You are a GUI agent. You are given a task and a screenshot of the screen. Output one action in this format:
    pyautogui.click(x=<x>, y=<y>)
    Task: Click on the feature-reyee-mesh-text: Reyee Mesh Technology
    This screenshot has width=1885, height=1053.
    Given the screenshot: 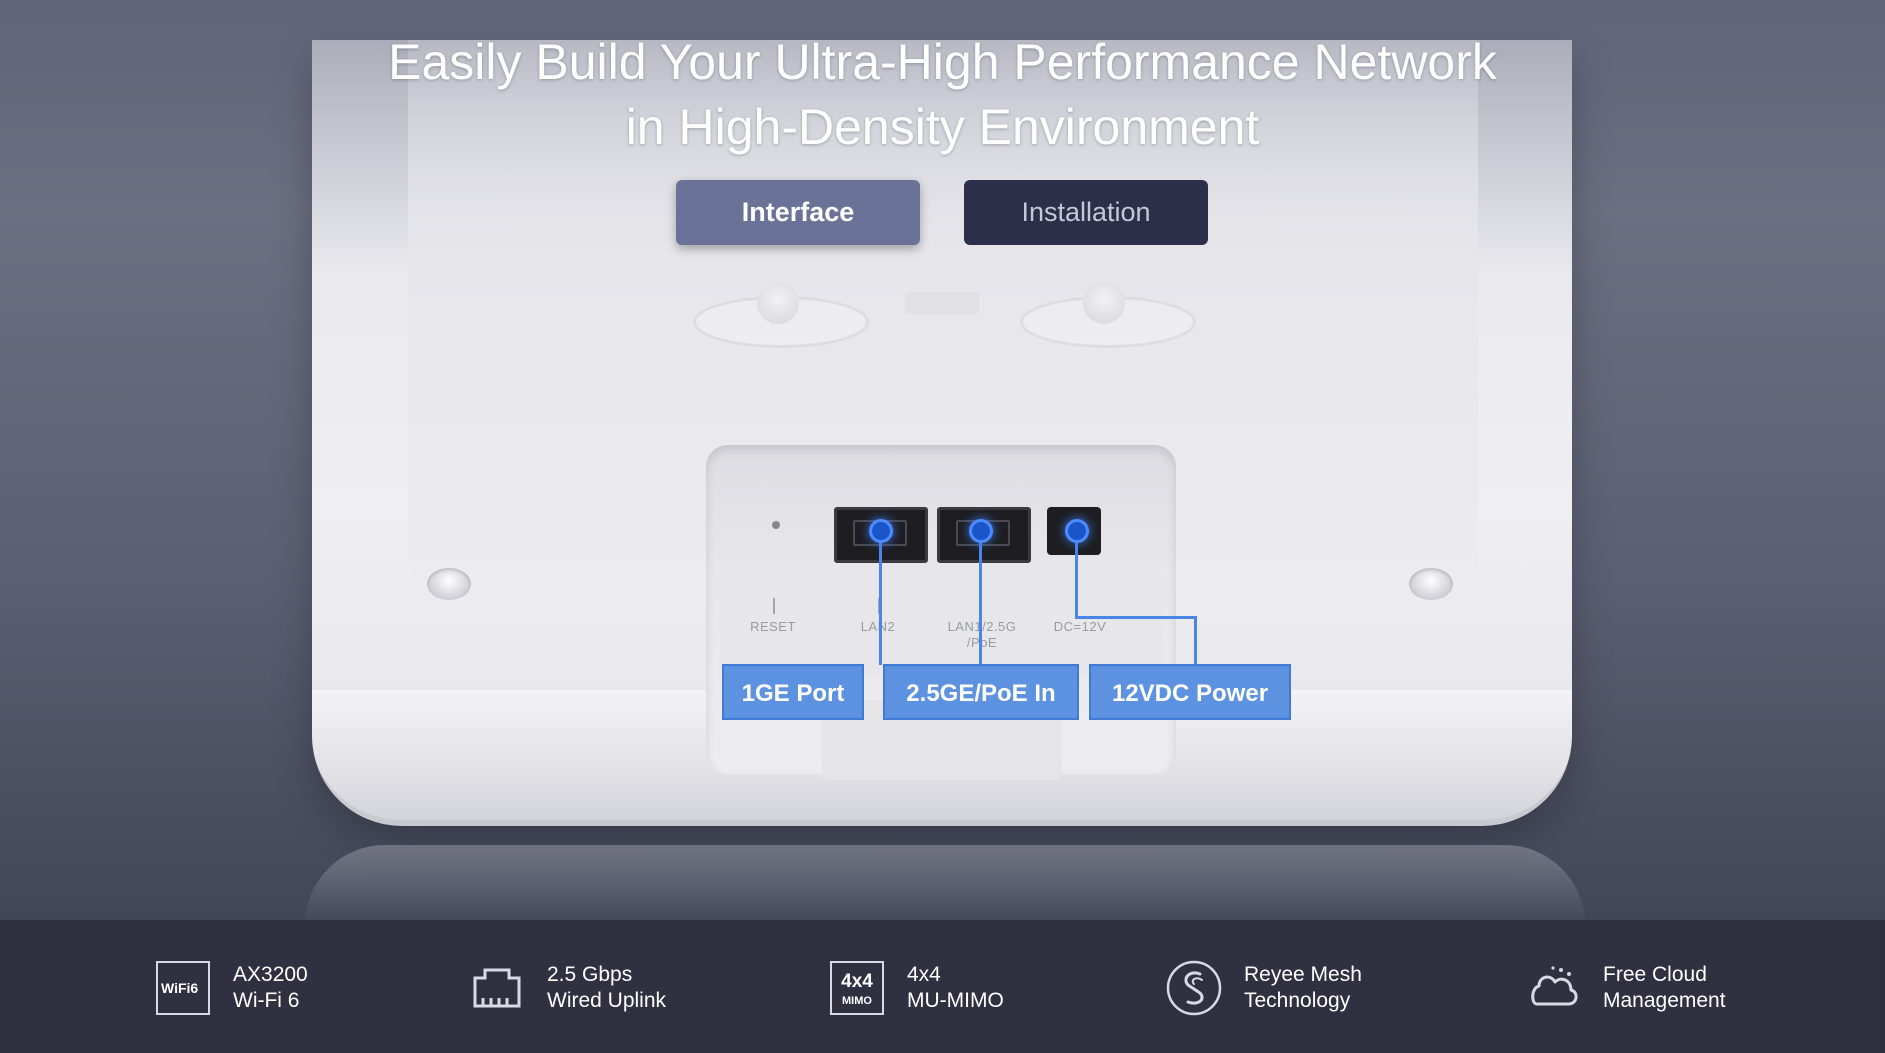 What is the action you would take?
    pyautogui.click(x=1303, y=988)
    